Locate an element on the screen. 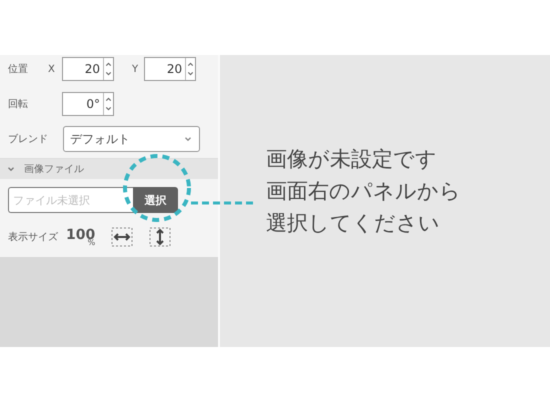  size-value: 100% is located at coordinates (81, 237).